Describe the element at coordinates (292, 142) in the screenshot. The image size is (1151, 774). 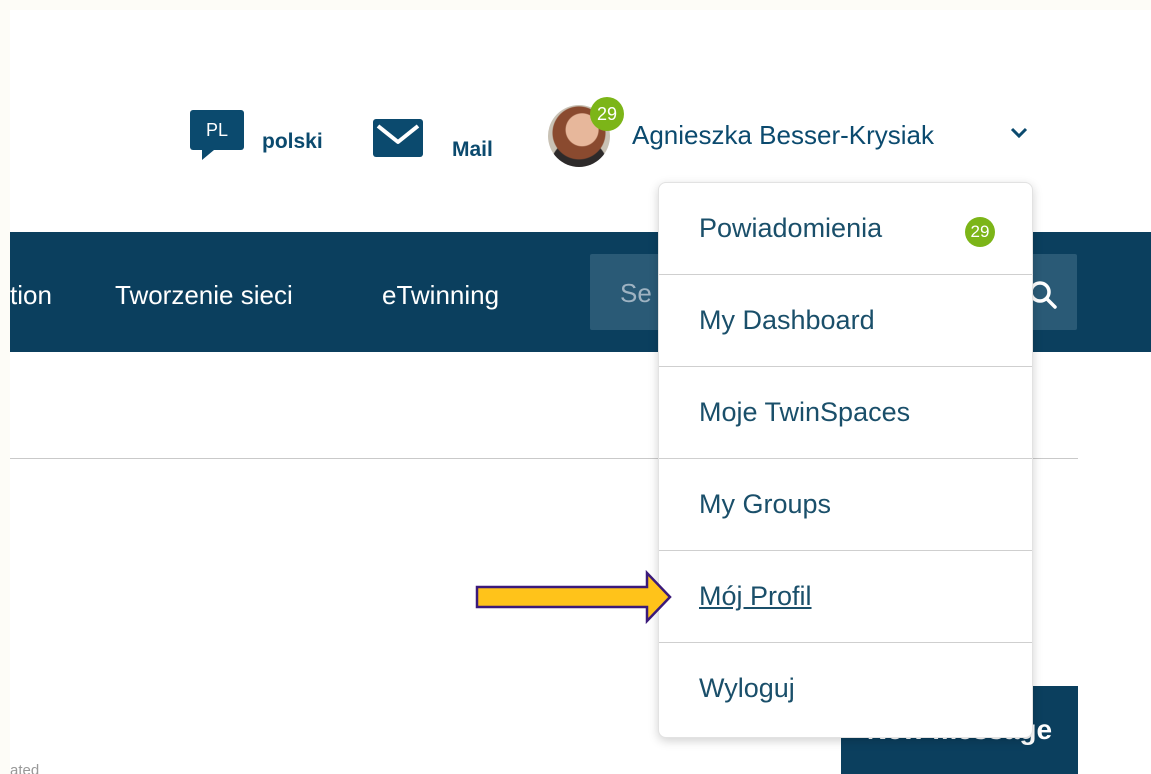
I see `language-label: polski` at that location.